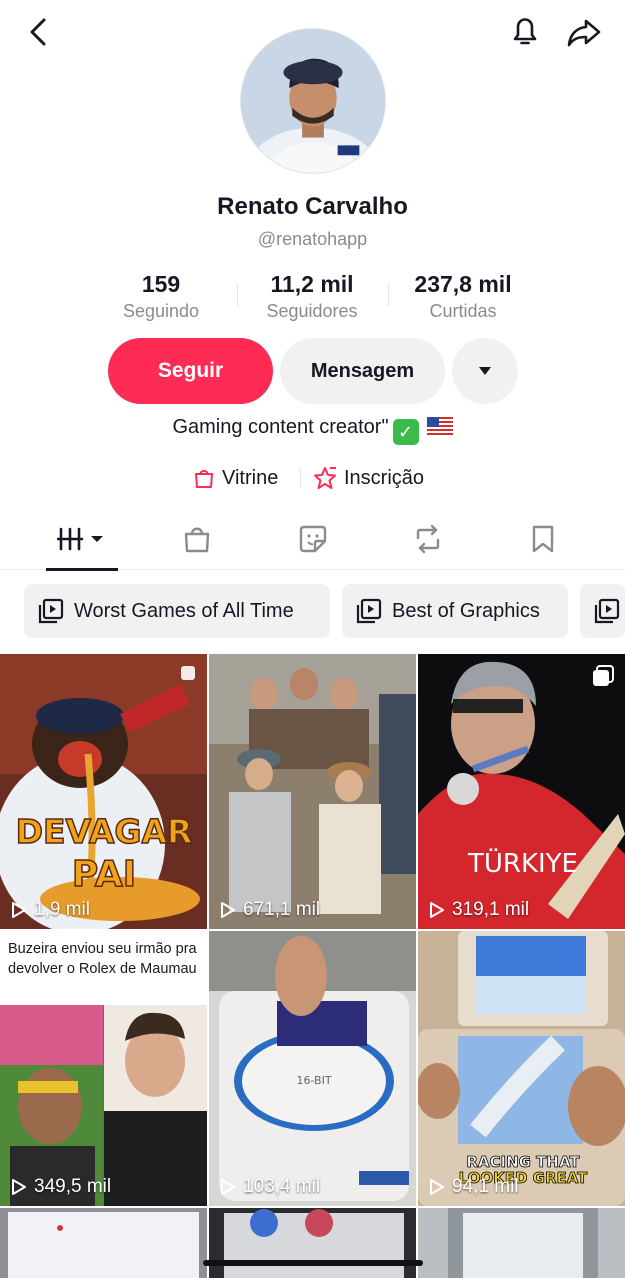 The image size is (625, 1278). I want to click on stat-following: 159 Seguindo, so click(161, 297).